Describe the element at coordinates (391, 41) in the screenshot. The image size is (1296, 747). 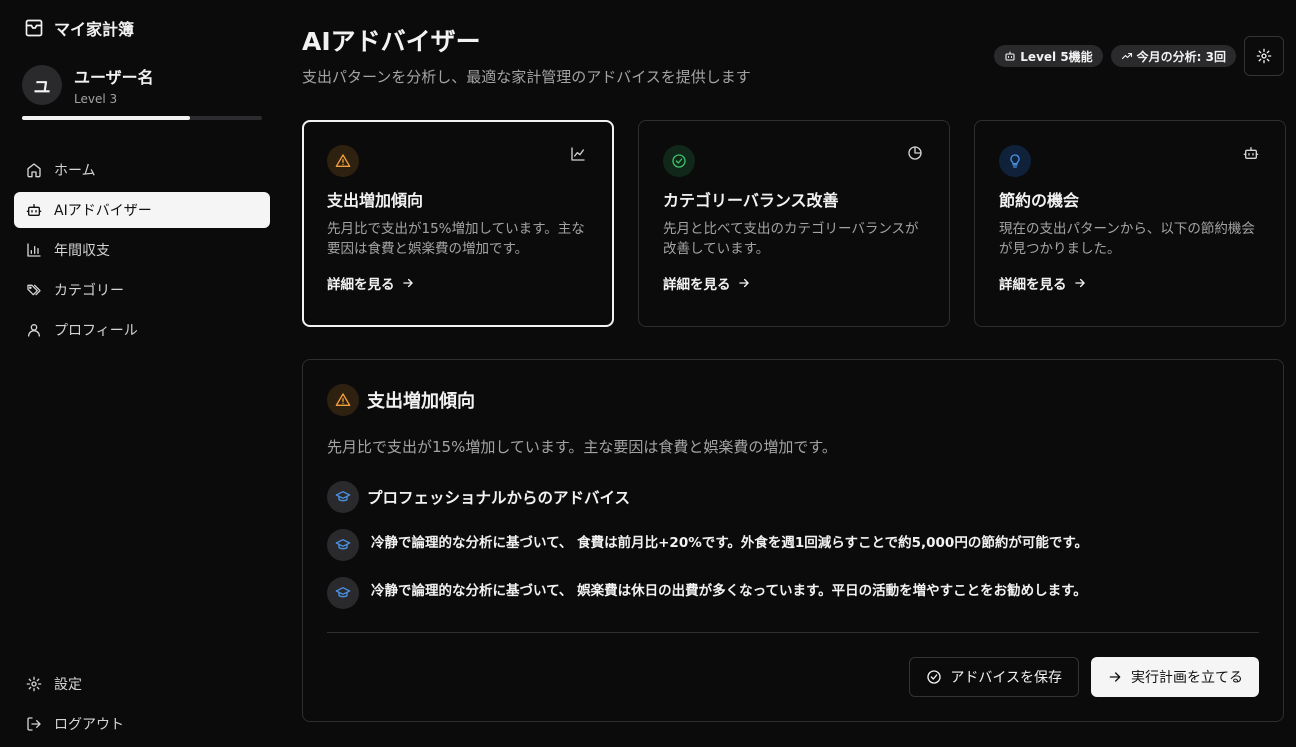
I see `page-title: AIアドバイザー` at that location.